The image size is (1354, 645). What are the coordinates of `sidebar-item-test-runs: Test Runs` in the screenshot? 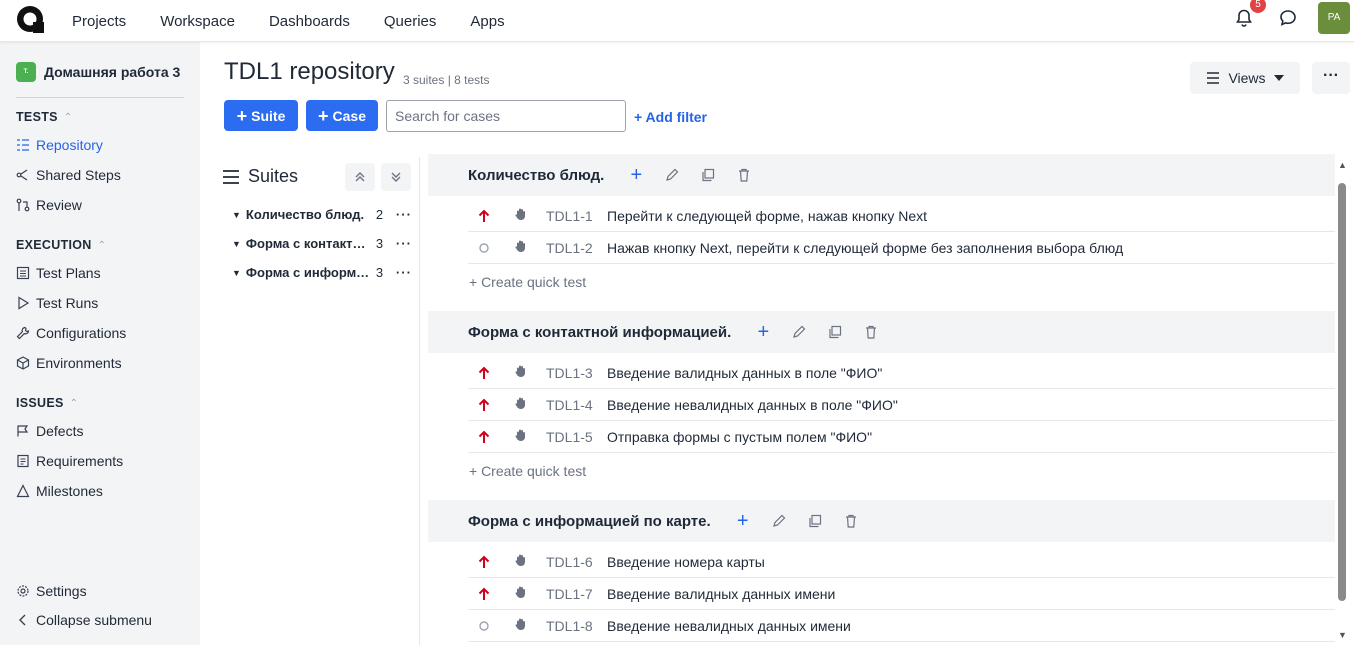 It's located at (57, 303).